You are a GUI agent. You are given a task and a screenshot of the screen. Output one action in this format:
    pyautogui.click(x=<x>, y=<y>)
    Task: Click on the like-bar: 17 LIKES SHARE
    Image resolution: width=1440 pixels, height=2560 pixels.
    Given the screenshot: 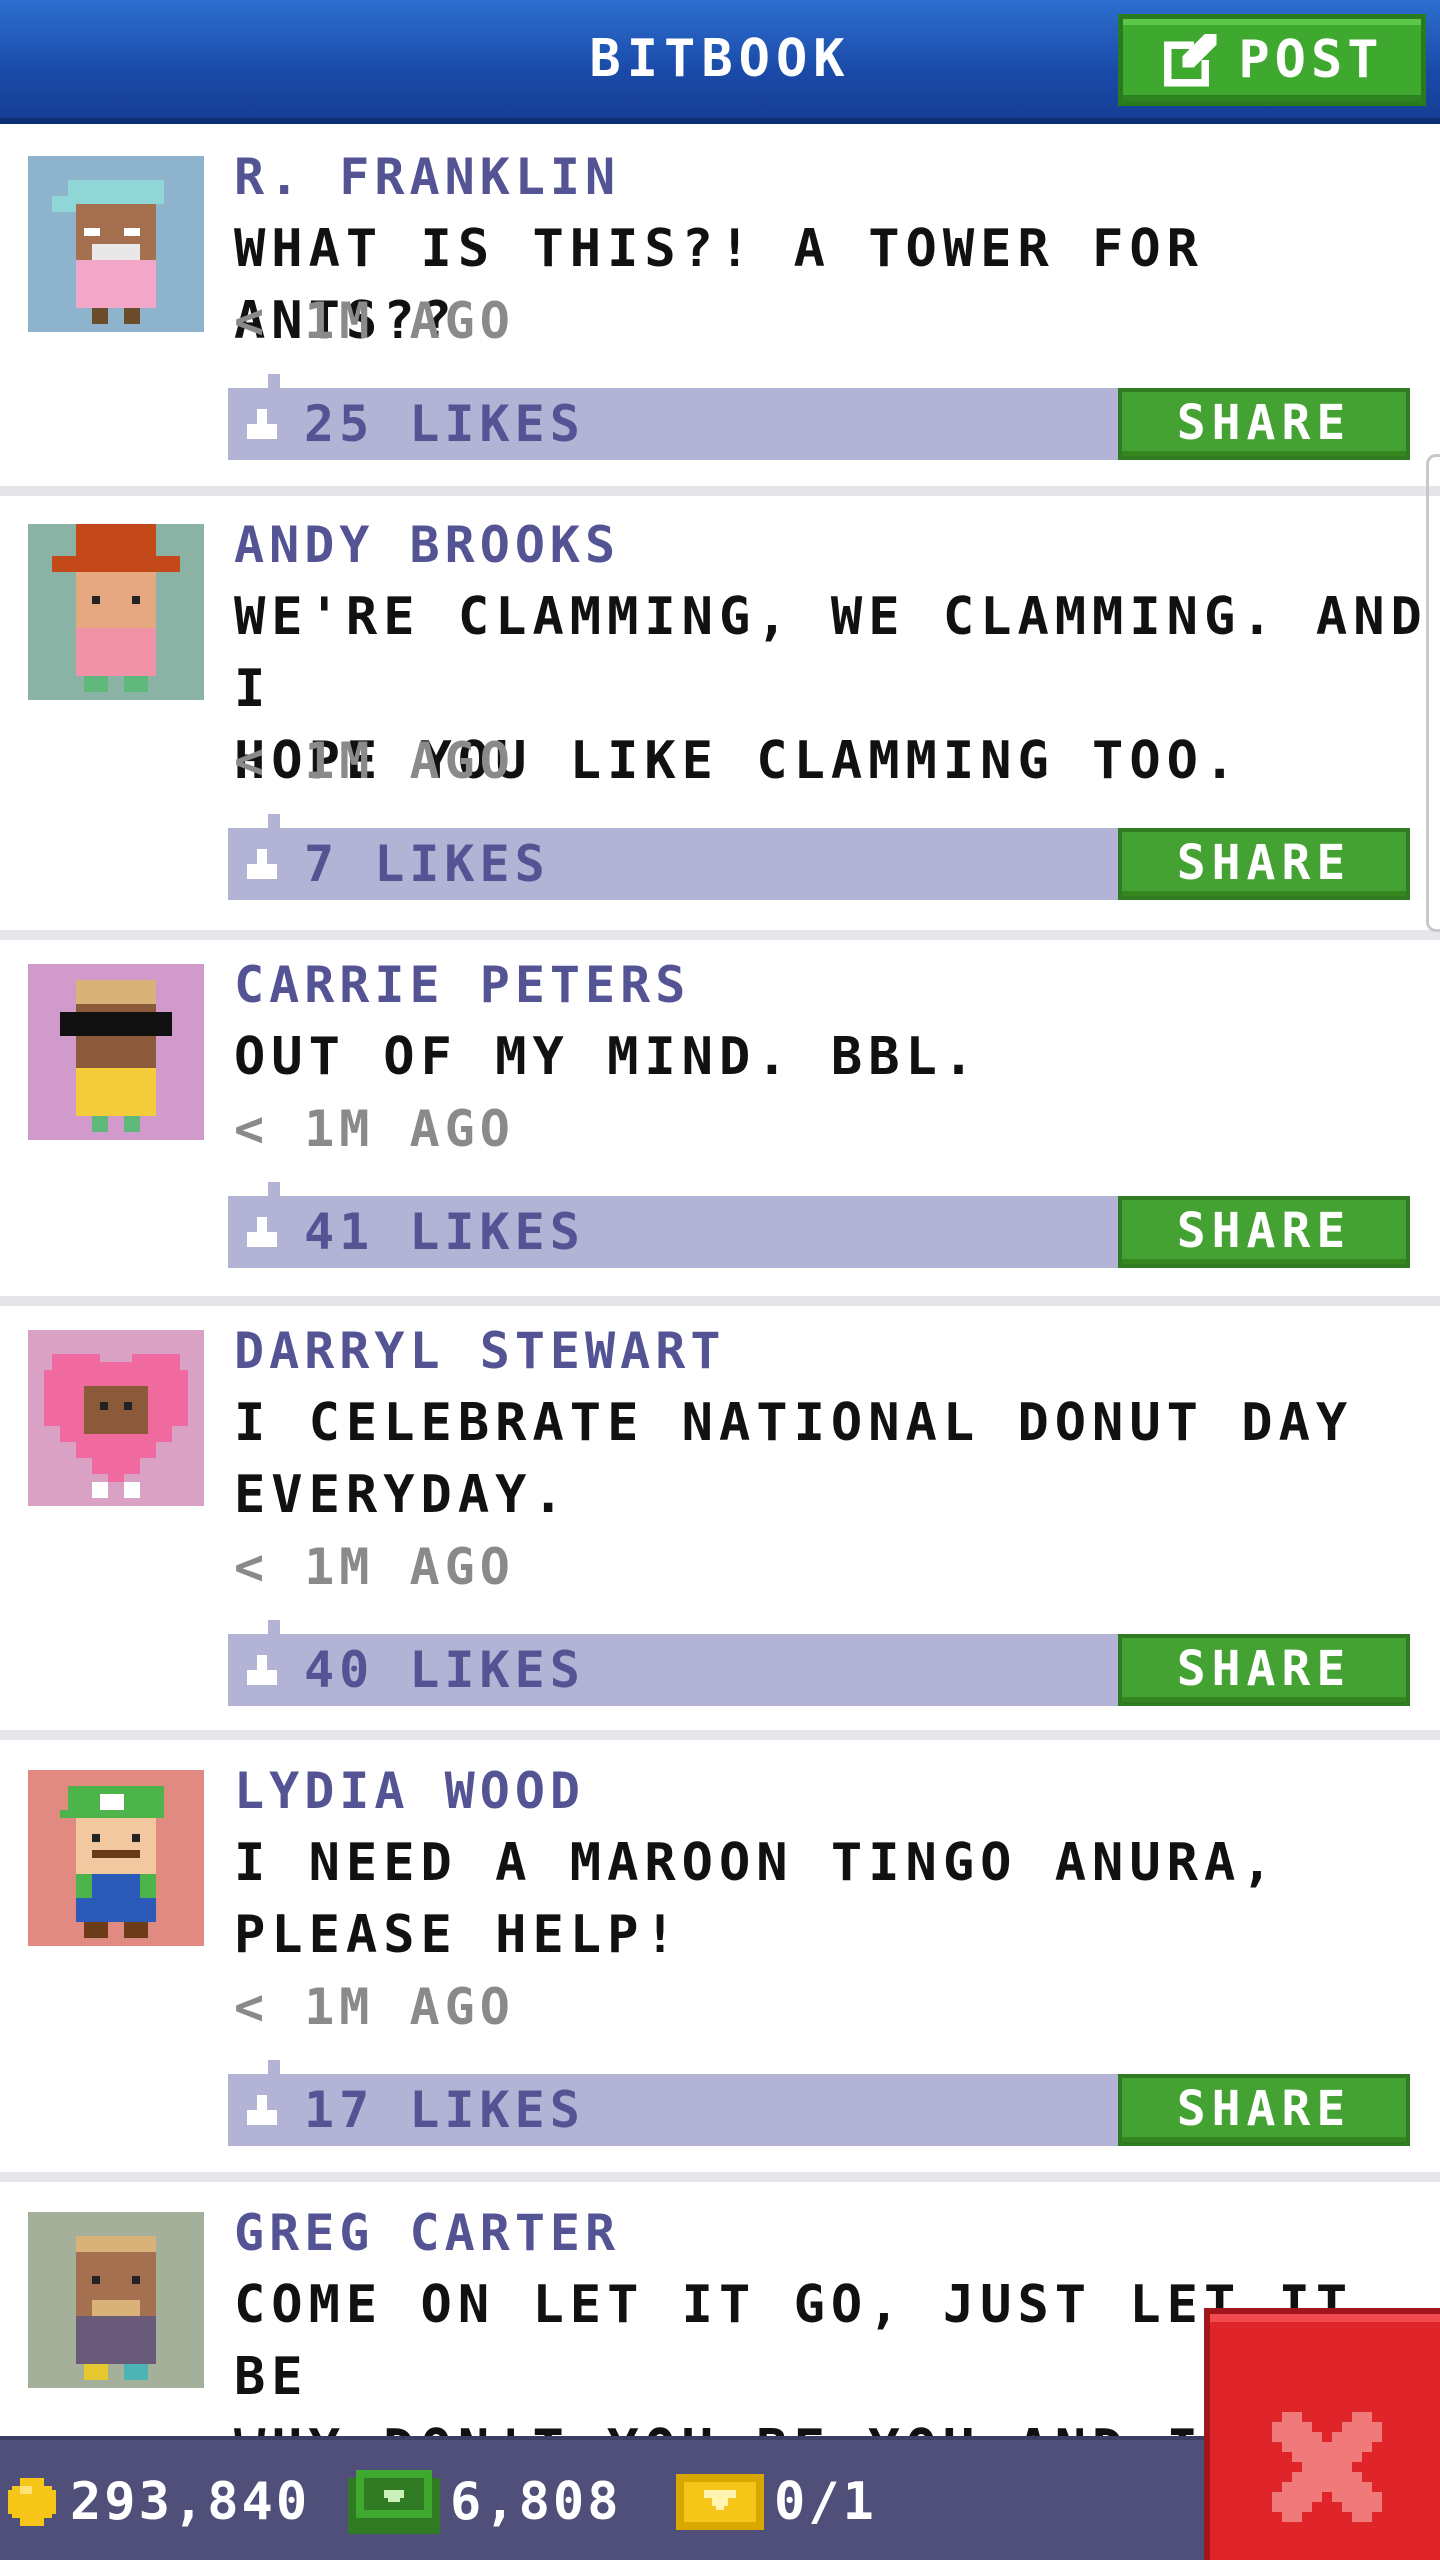 What is the action you would take?
    pyautogui.click(x=819, y=2103)
    